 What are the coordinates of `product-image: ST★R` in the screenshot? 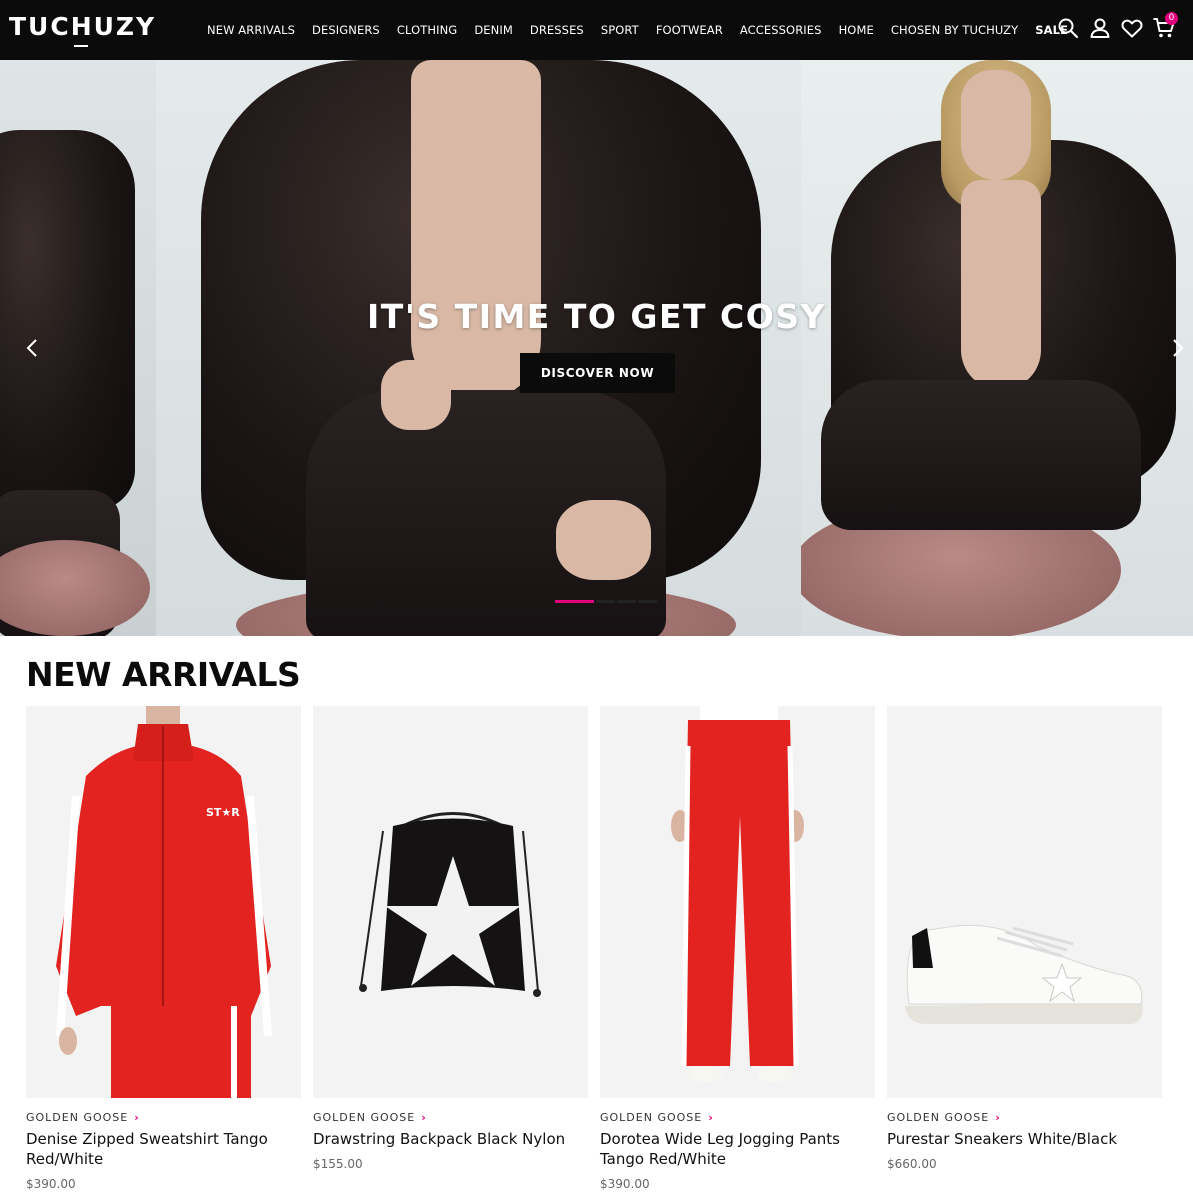 It's located at (163, 902).